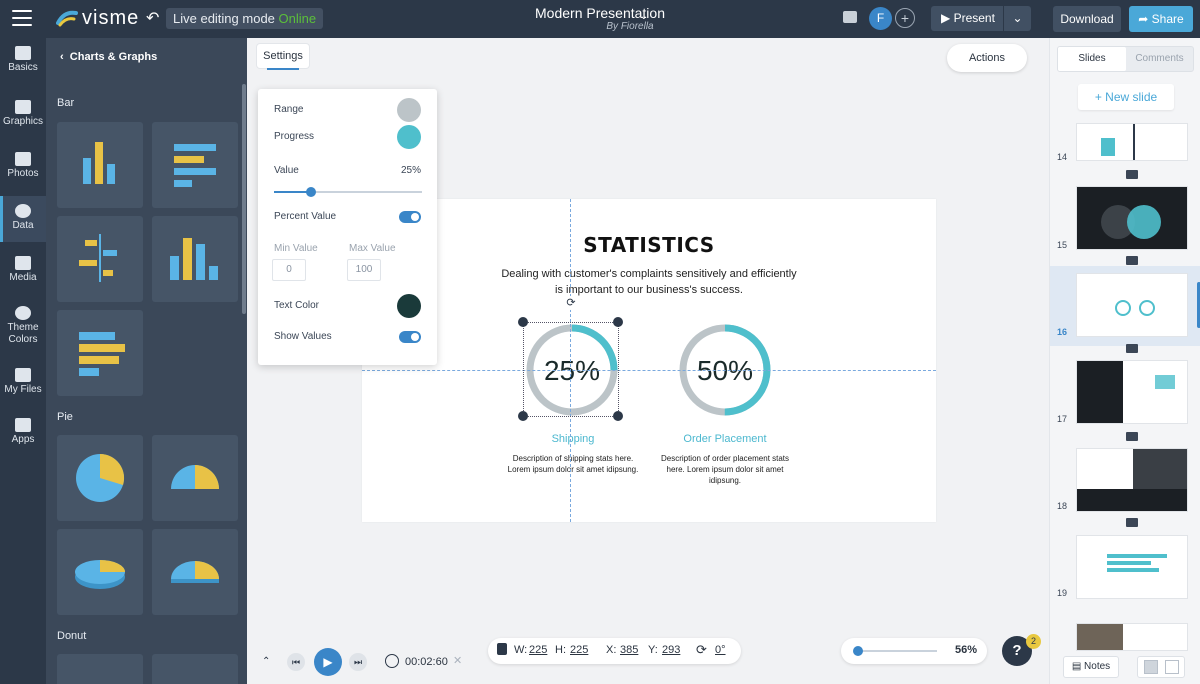 The width and height of the screenshot is (1200, 684). I want to click on resize-handle-bottom-right, so click(618, 416).